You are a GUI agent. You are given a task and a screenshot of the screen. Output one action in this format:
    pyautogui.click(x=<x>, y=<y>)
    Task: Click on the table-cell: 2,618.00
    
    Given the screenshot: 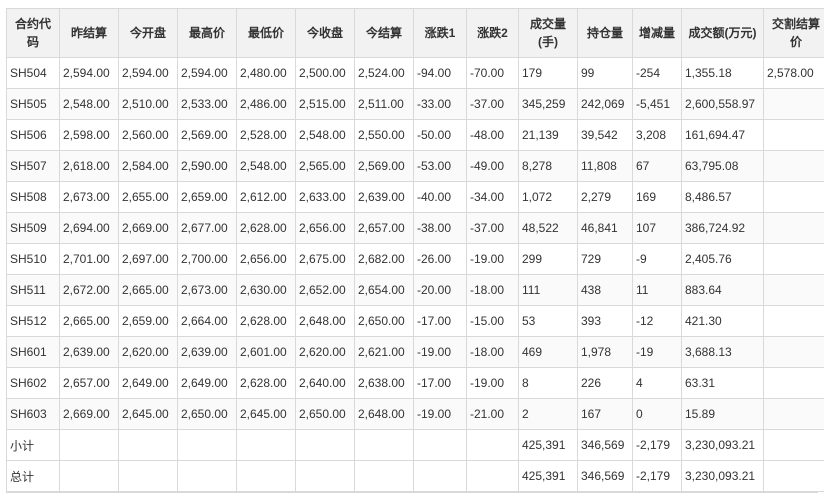 What is the action you would take?
    pyautogui.click(x=89, y=166)
    